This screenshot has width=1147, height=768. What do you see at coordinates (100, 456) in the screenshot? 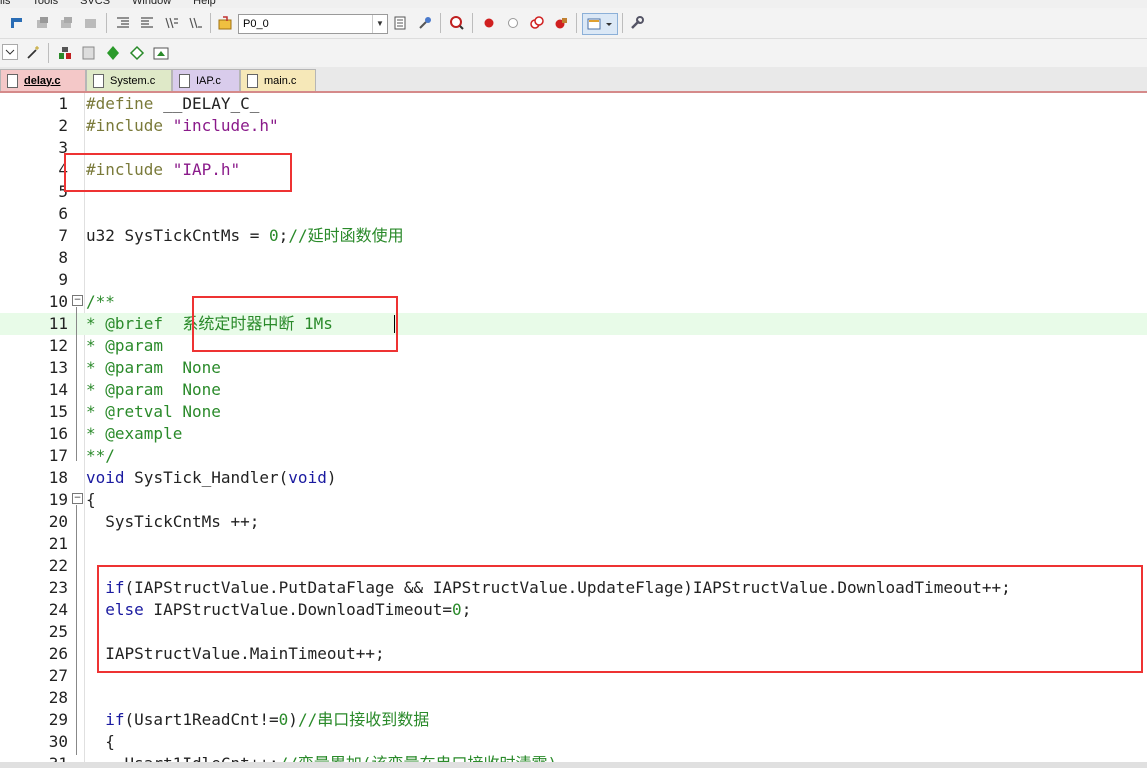
I see `code-text: **/` at bounding box center [100, 456].